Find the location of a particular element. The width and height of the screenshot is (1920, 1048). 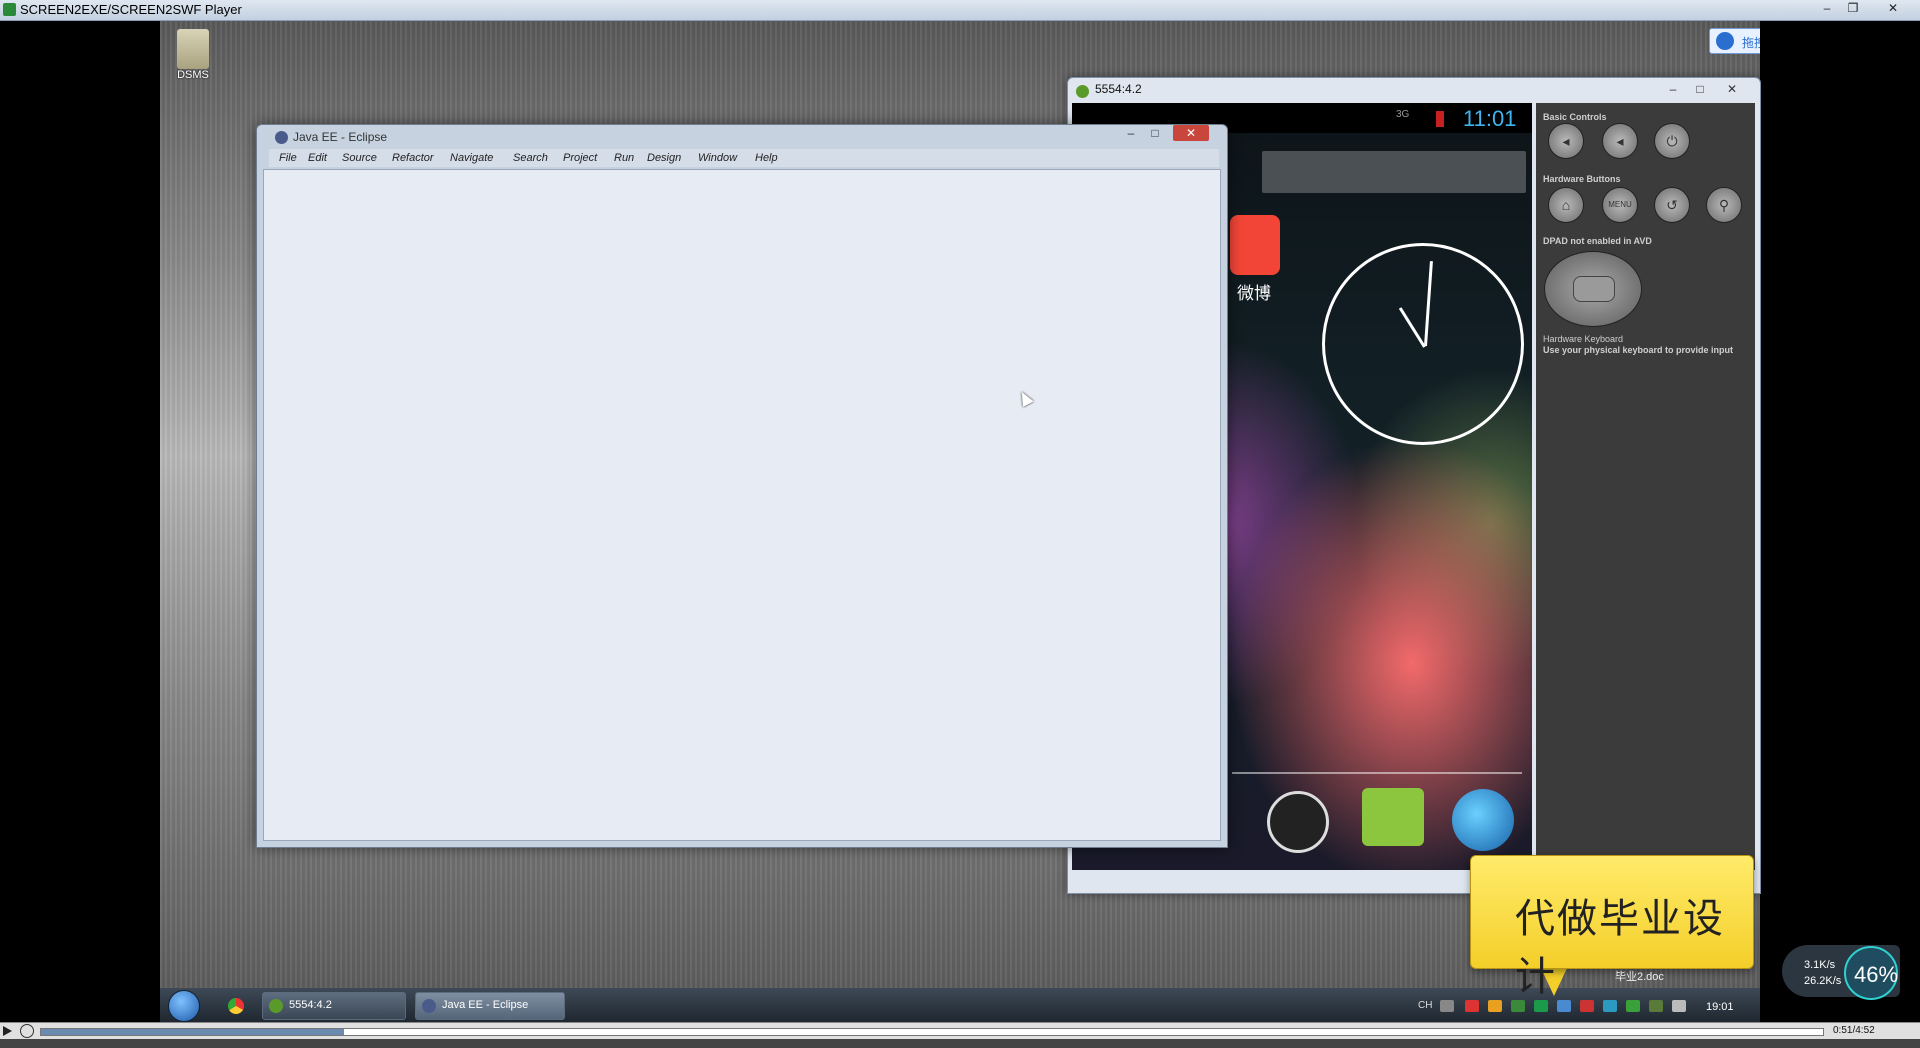

eclipse-title: Java EE - Eclipse is located at coordinates (340, 137).